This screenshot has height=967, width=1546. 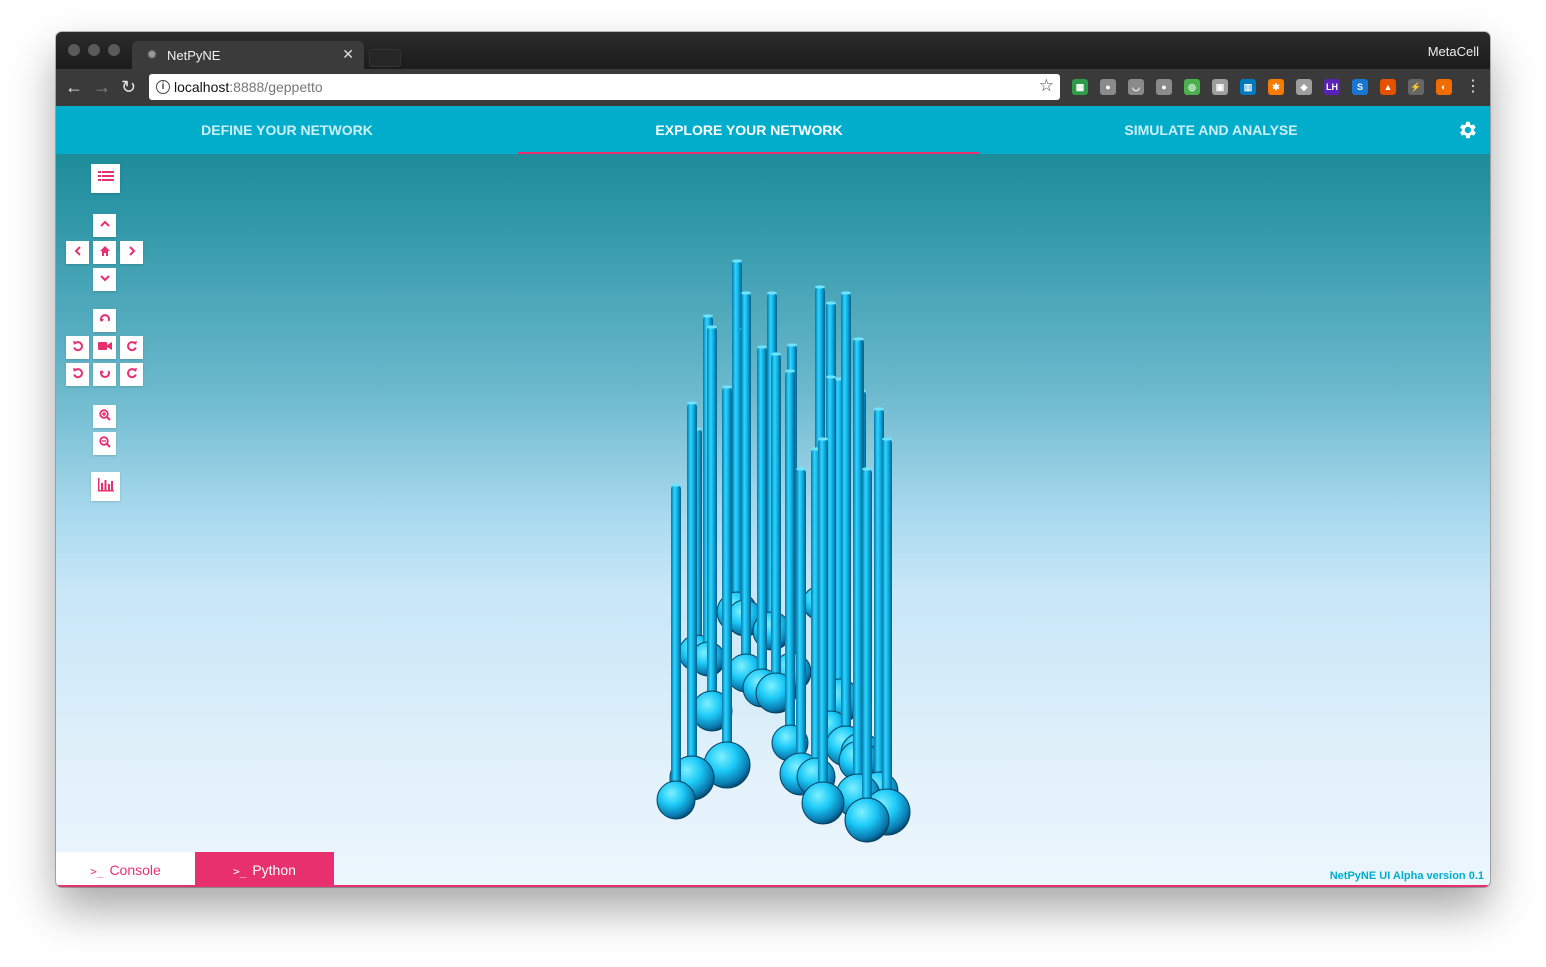 What do you see at coordinates (604, 87) in the screenshot?
I see `address-bar: i localhost:8888/geppetto ☆` at bounding box center [604, 87].